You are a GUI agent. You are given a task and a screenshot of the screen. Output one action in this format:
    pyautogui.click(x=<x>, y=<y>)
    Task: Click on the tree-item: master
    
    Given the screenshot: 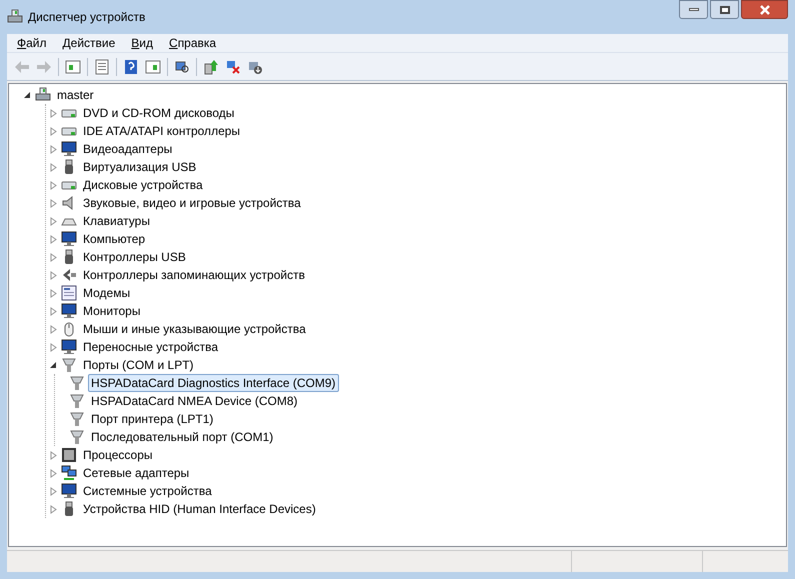 What is the action you would take?
    pyautogui.click(x=75, y=95)
    